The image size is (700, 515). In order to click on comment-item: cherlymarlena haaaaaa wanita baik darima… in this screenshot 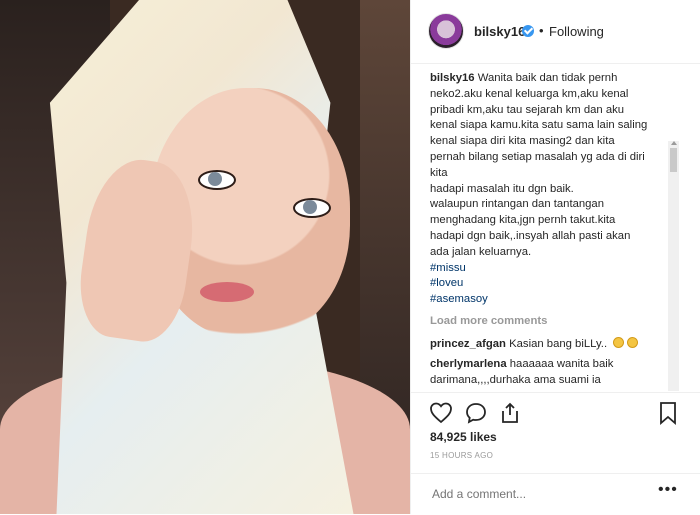, I will do `click(552, 373)`.